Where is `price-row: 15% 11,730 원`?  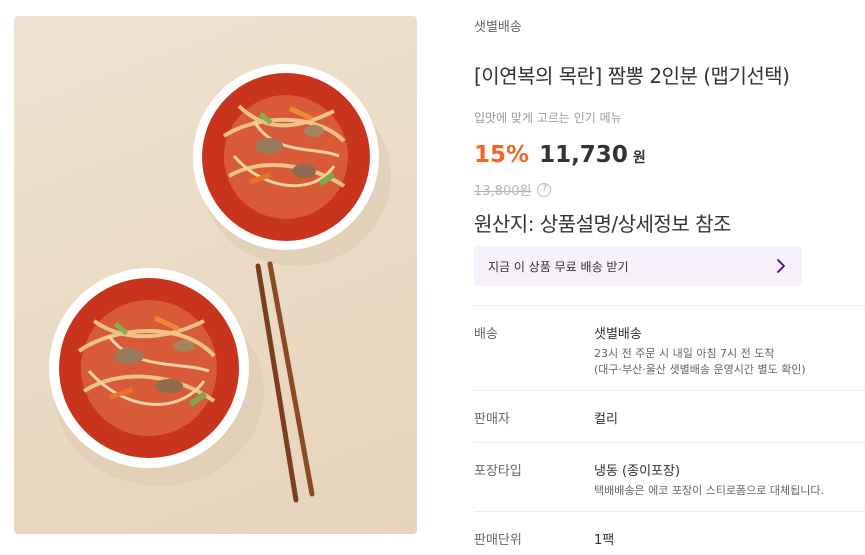 price-row: 15% 11,730 원 is located at coordinates (560, 155).